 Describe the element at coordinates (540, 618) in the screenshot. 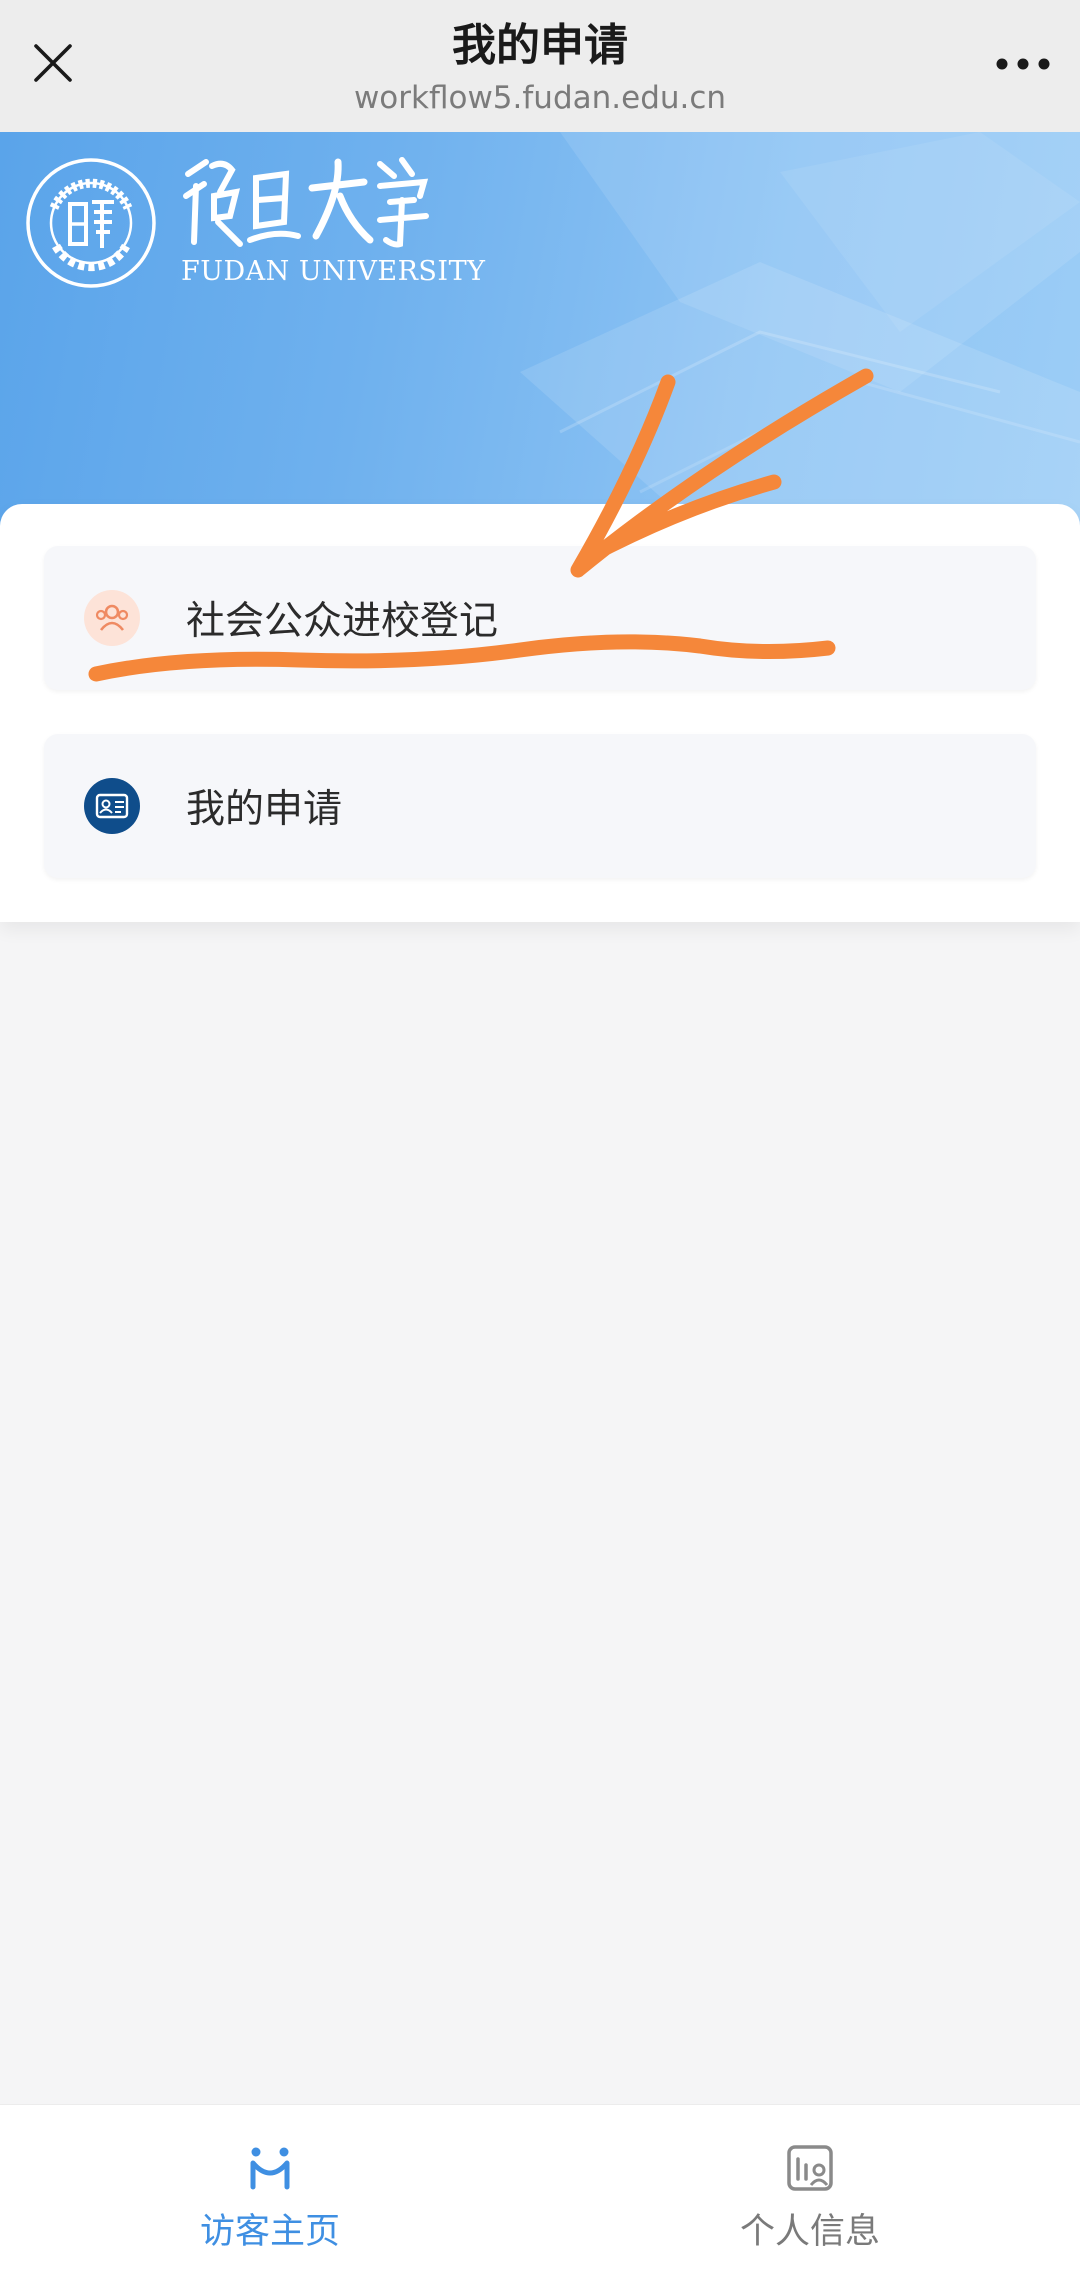

I see `public-visit-registration-item: 社会公众进校登记` at that location.